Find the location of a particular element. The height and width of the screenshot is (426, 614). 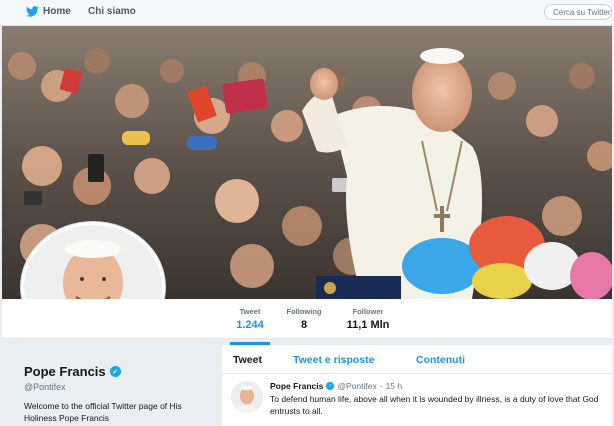

stat-following-value: 8 is located at coordinates (304, 325).